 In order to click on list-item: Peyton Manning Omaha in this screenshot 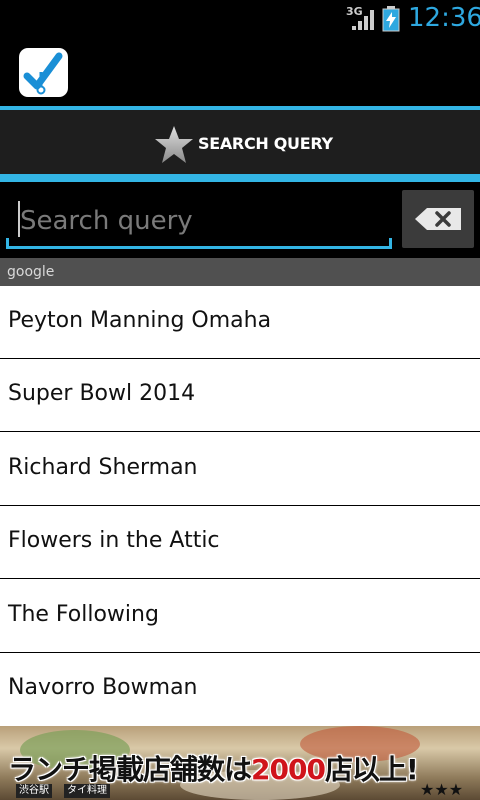, I will do `click(240, 322)`.